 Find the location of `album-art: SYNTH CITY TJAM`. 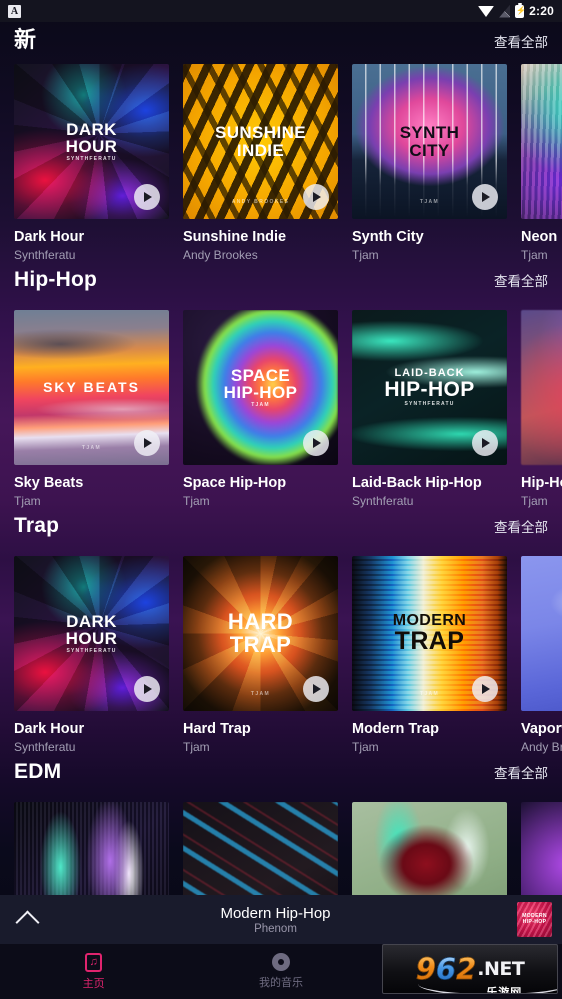

album-art: SYNTH CITY TJAM is located at coordinates (429, 141).